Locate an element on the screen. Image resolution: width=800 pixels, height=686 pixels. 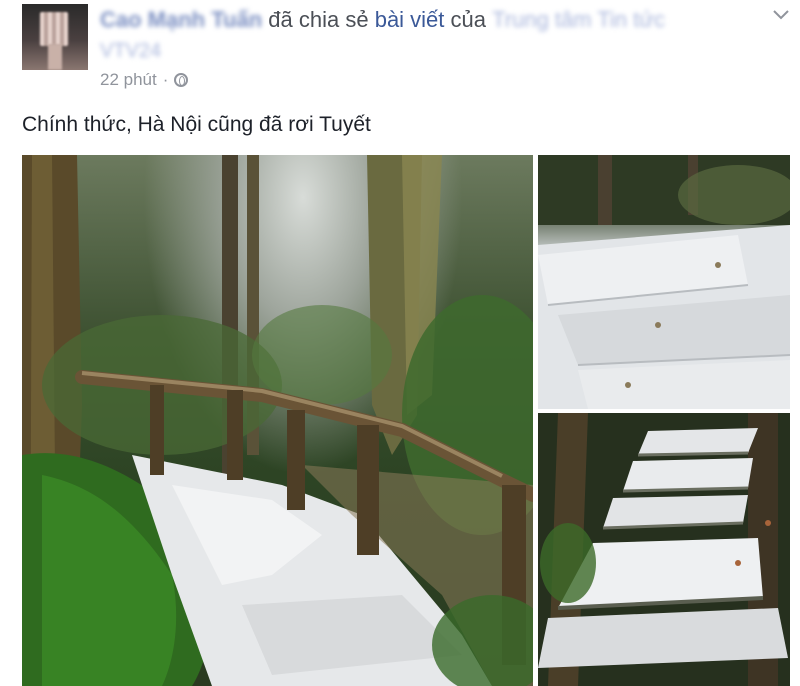
page-name-line2: VTV24 is located at coordinates (130, 51).